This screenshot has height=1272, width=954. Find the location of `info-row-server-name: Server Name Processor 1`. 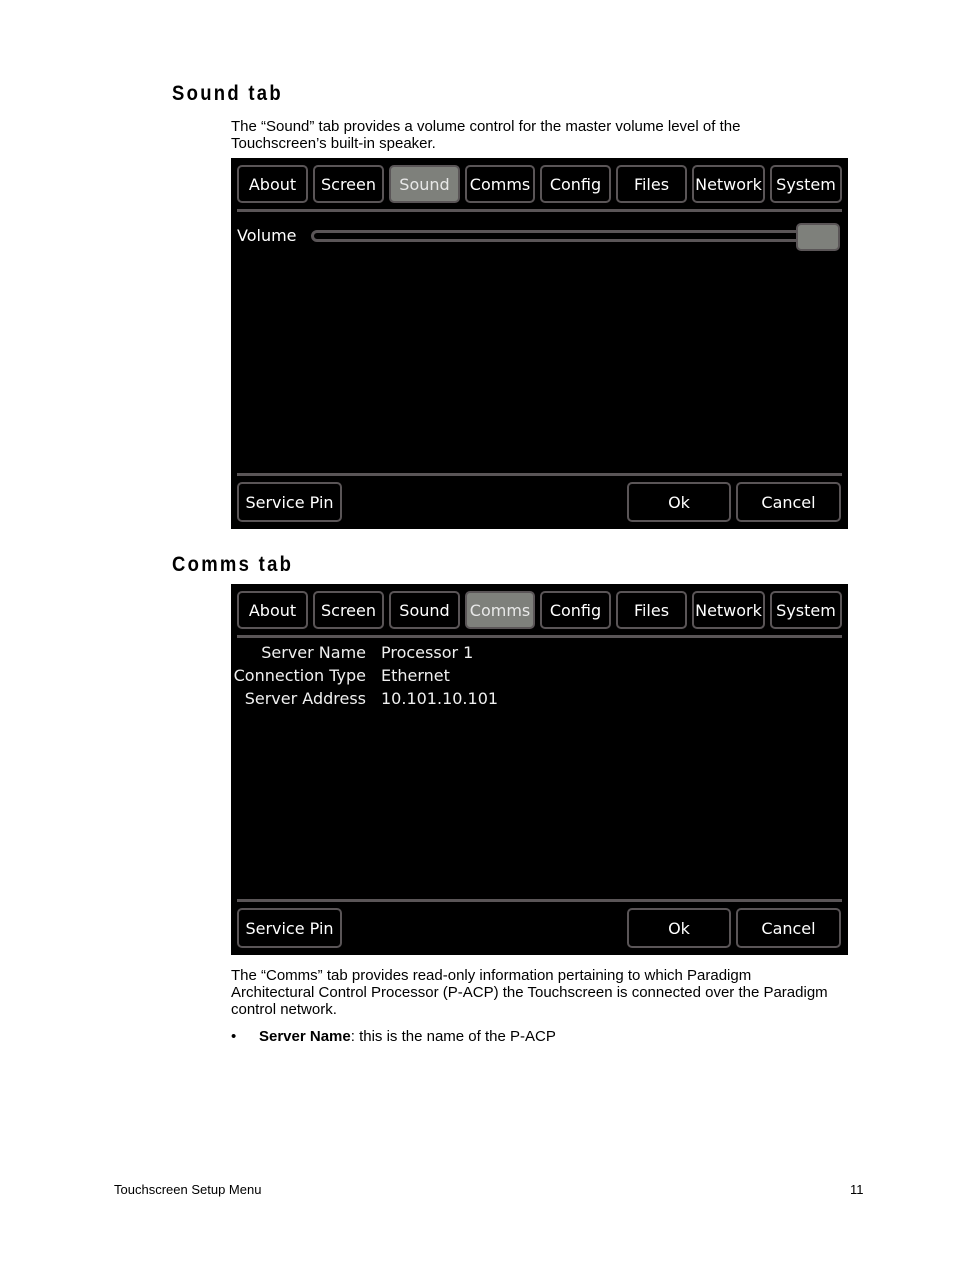

info-row-server-name: Server Name Processor 1 is located at coordinates (539, 653).